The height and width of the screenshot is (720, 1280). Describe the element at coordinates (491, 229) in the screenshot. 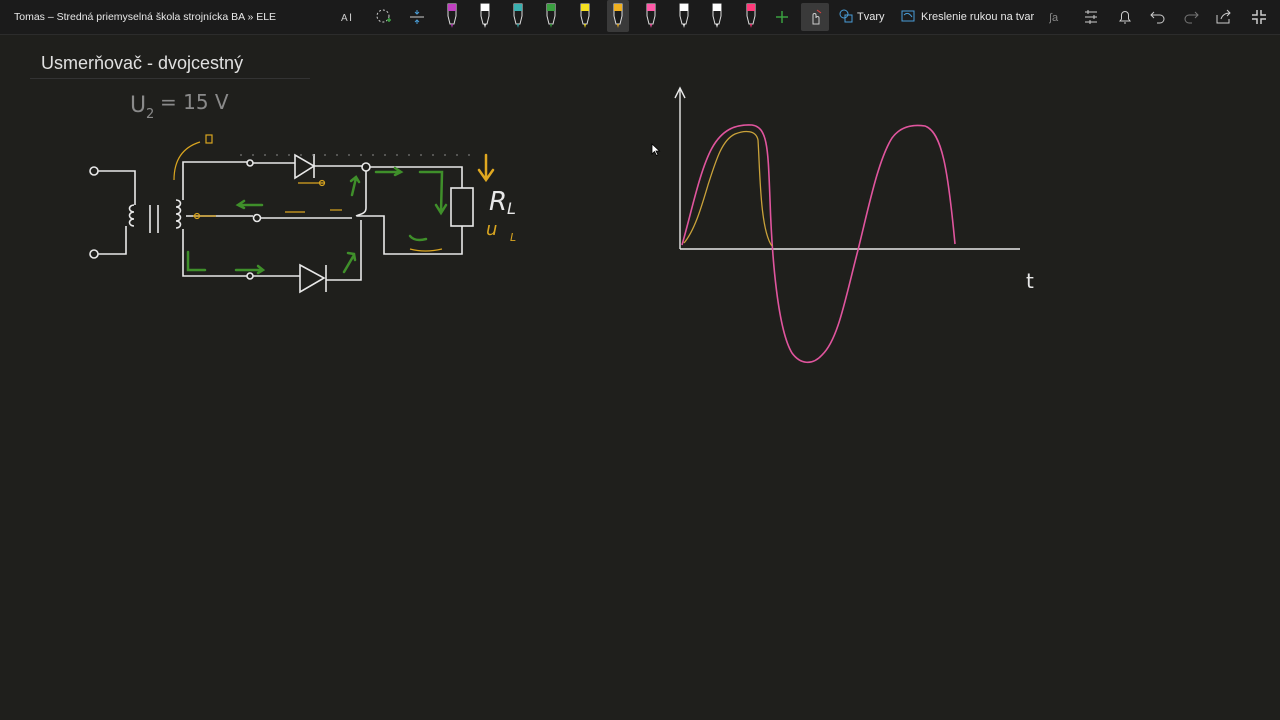

I see `load-voltage-label: u` at that location.